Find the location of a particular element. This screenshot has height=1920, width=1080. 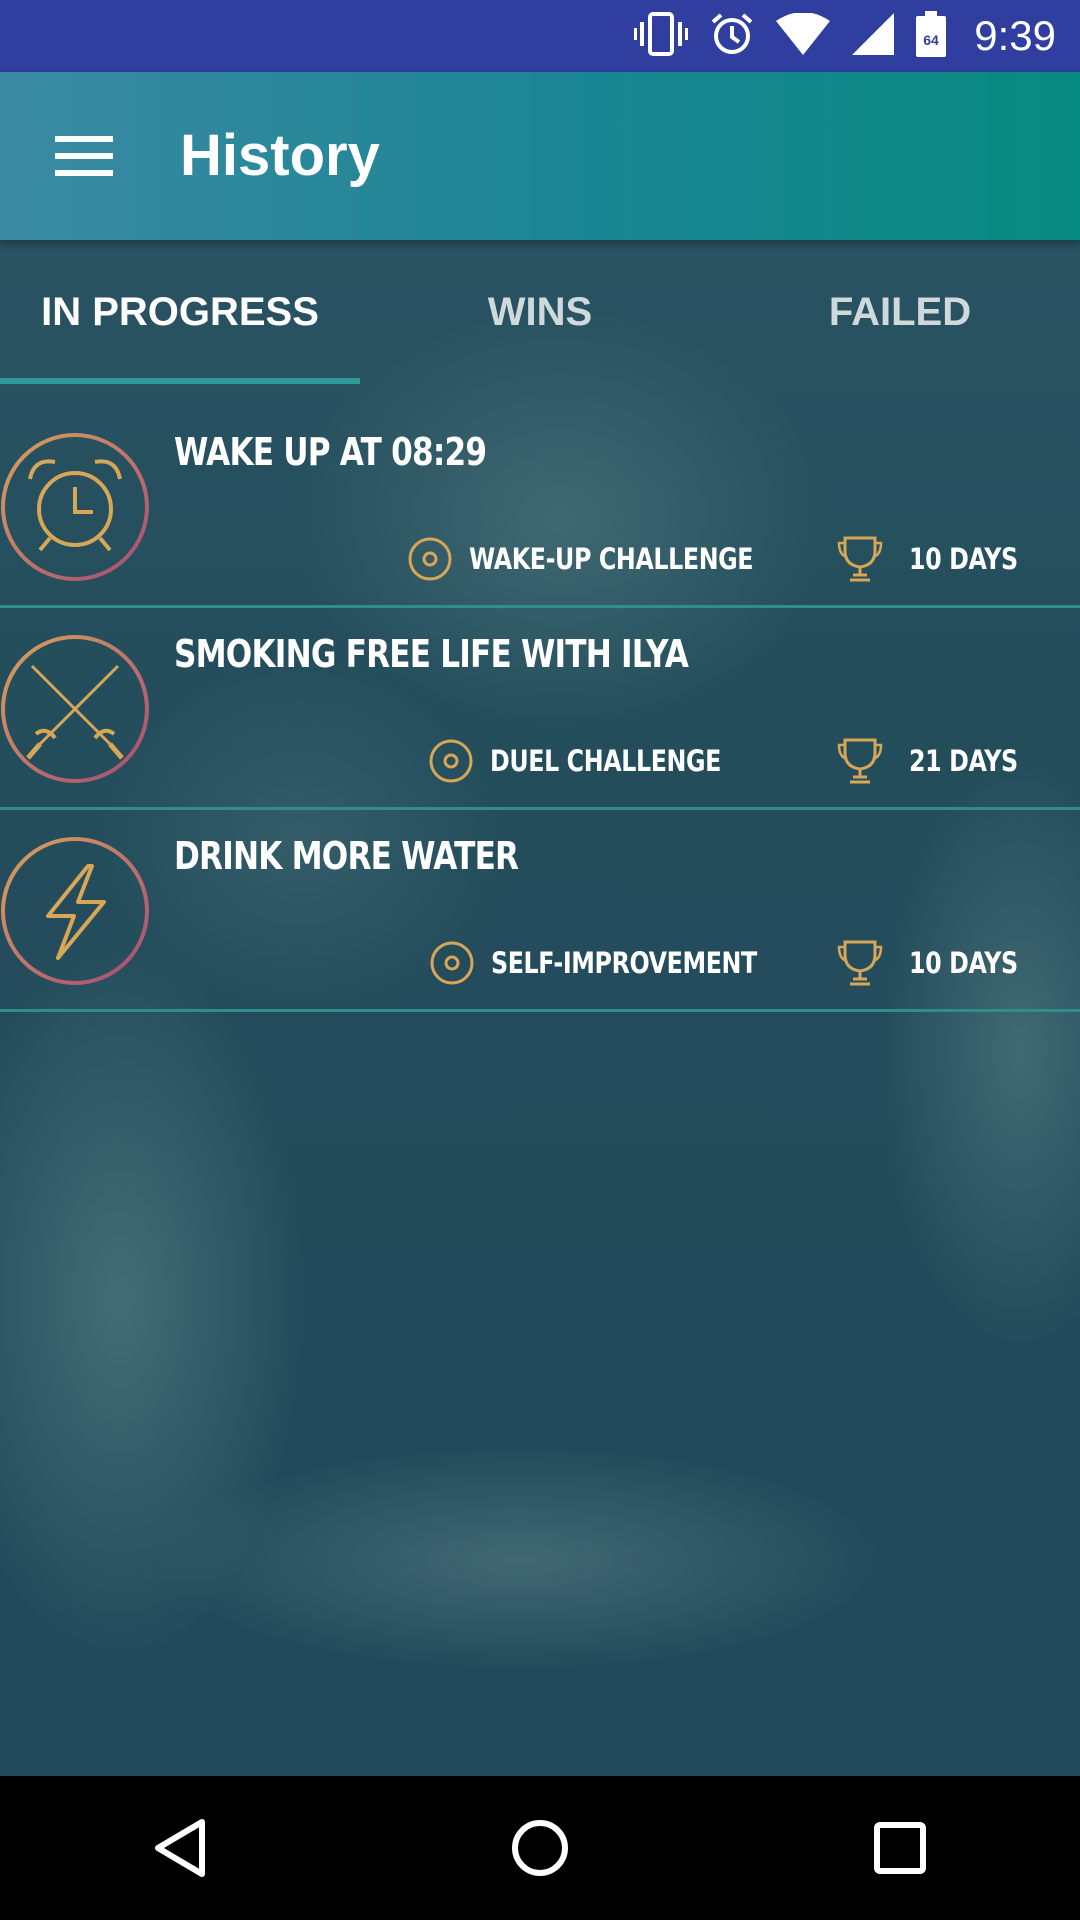

page-title: History is located at coordinates (280, 155).